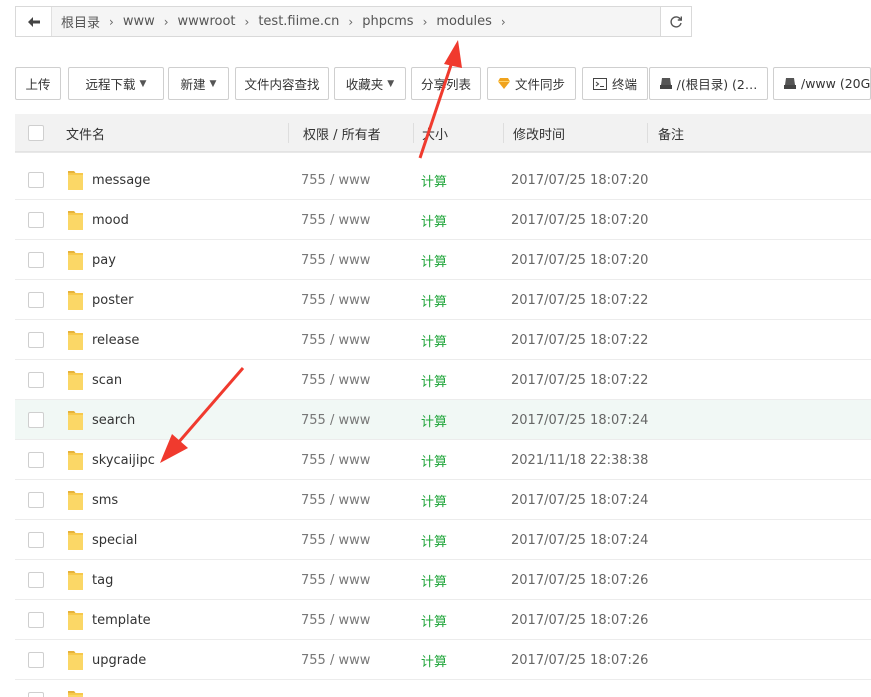 Image resolution: width=871 pixels, height=697 pixels. I want to click on file-sync-button: 文件同步, so click(531, 83).